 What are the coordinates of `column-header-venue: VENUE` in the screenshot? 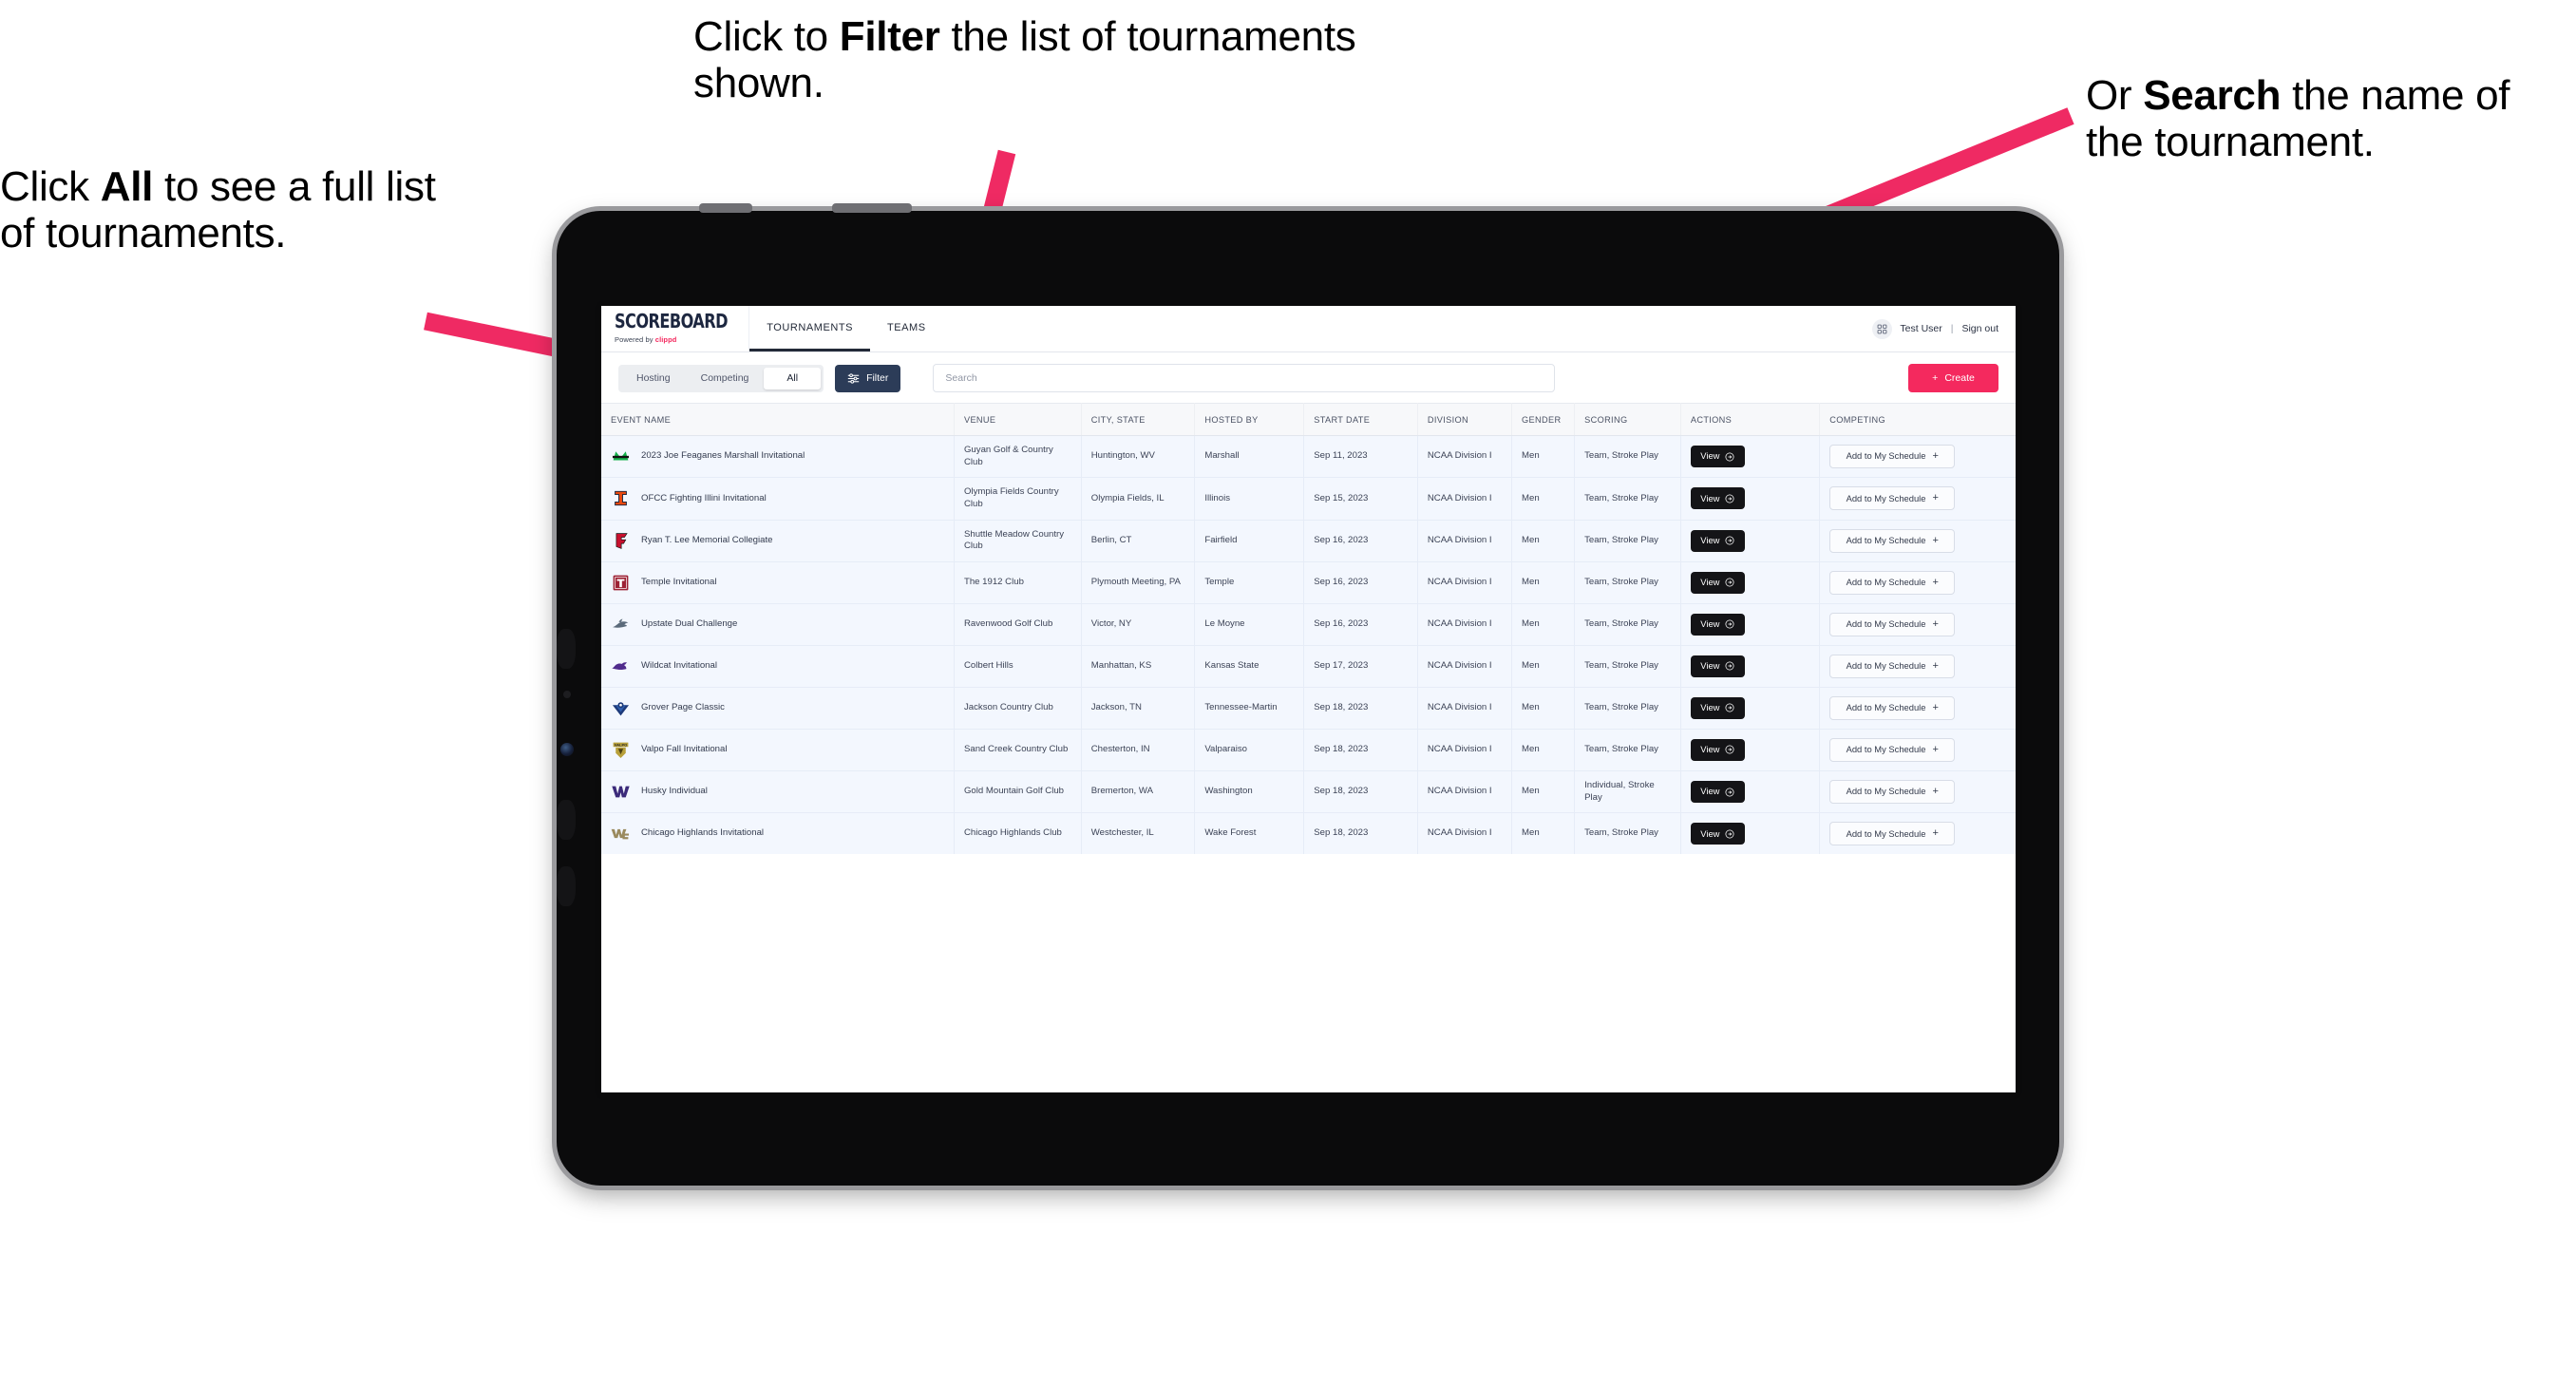 It's located at (1018, 419).